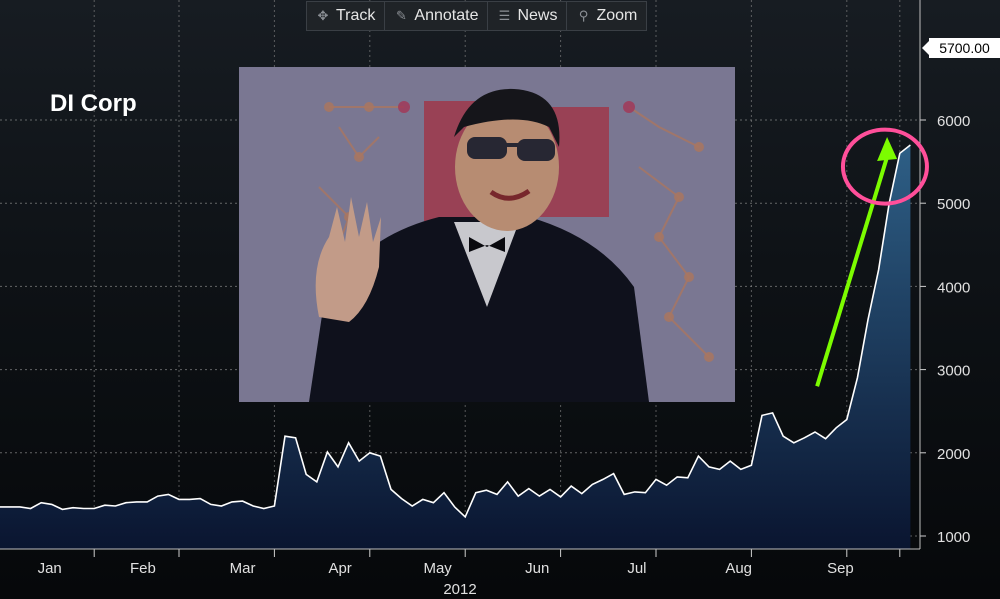  What do you see at coordinates (446, 15) in the screenshot?
I see `annotate-label: Annotate` at bounding box center [446, 15].